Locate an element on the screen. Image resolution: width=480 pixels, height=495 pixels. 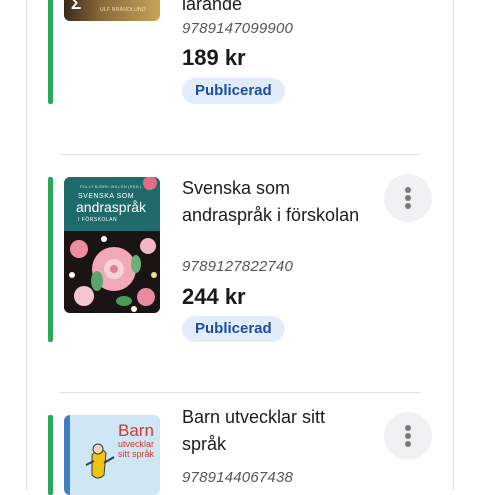
book-isbn: 9789147099900 is located at coordinates (238, 28).